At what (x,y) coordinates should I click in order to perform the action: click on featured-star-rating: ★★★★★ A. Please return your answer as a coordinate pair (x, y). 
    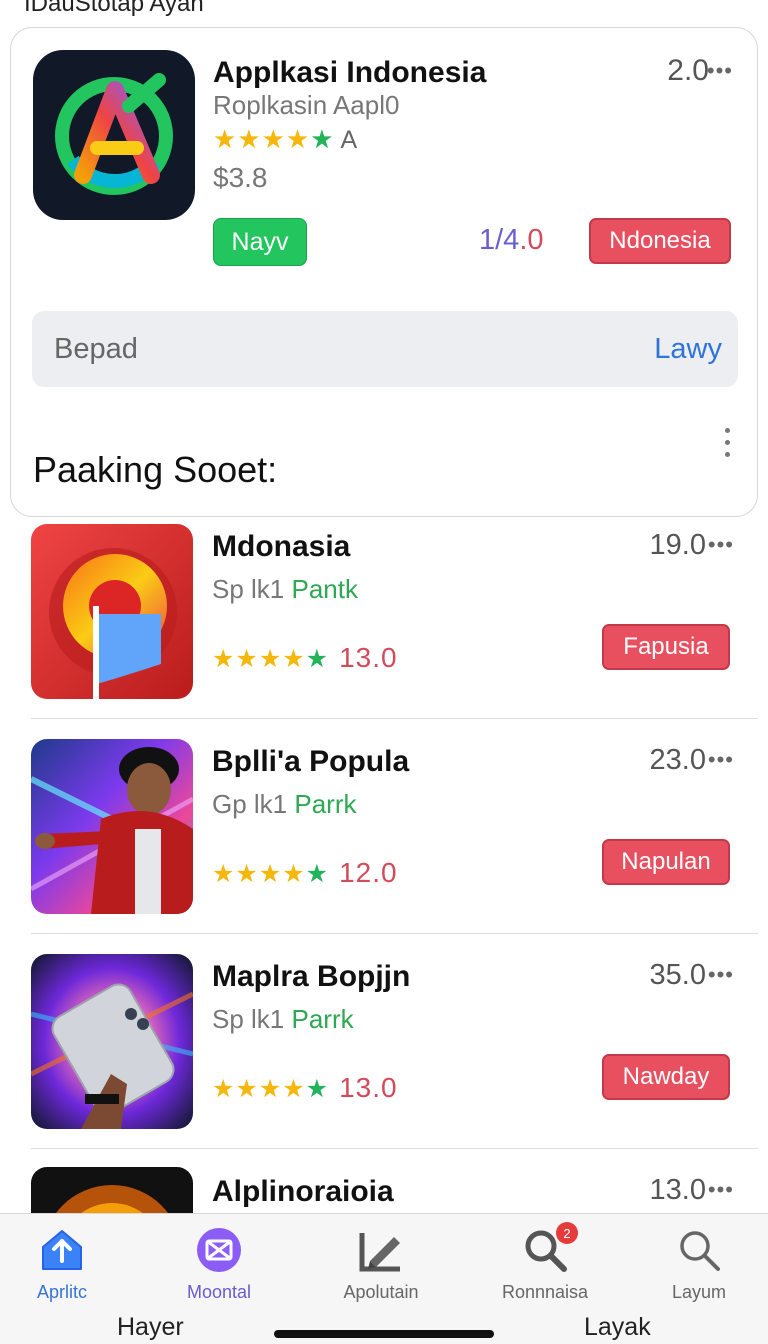
    Looking at the image, I should click on (286, 139).